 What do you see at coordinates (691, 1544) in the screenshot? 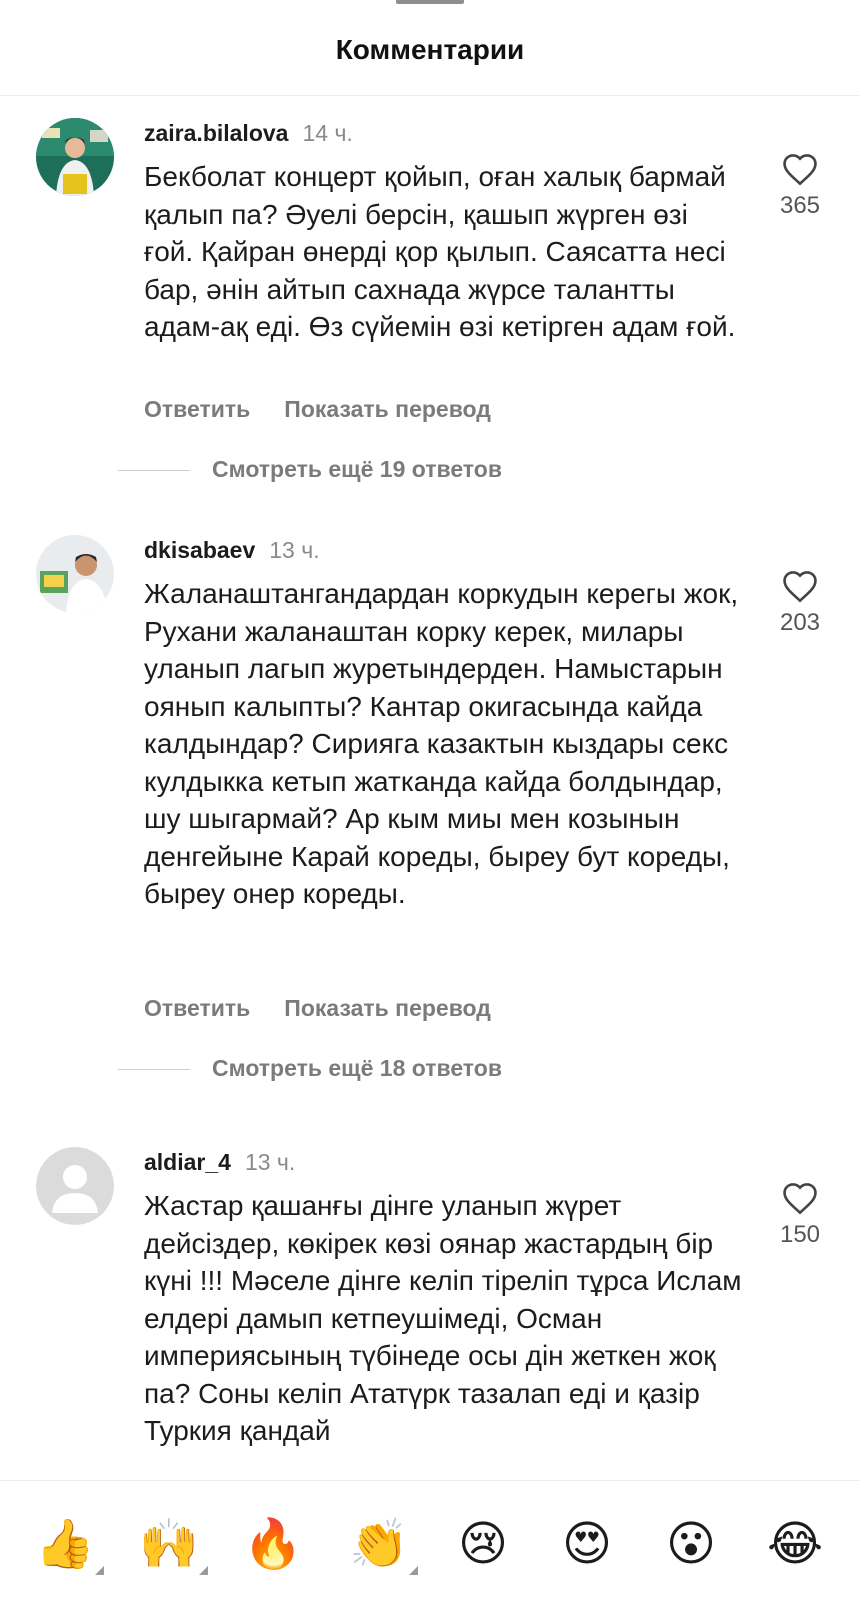
I see `surprised-face-icon: 😮` at bounding box center [691, 1544].